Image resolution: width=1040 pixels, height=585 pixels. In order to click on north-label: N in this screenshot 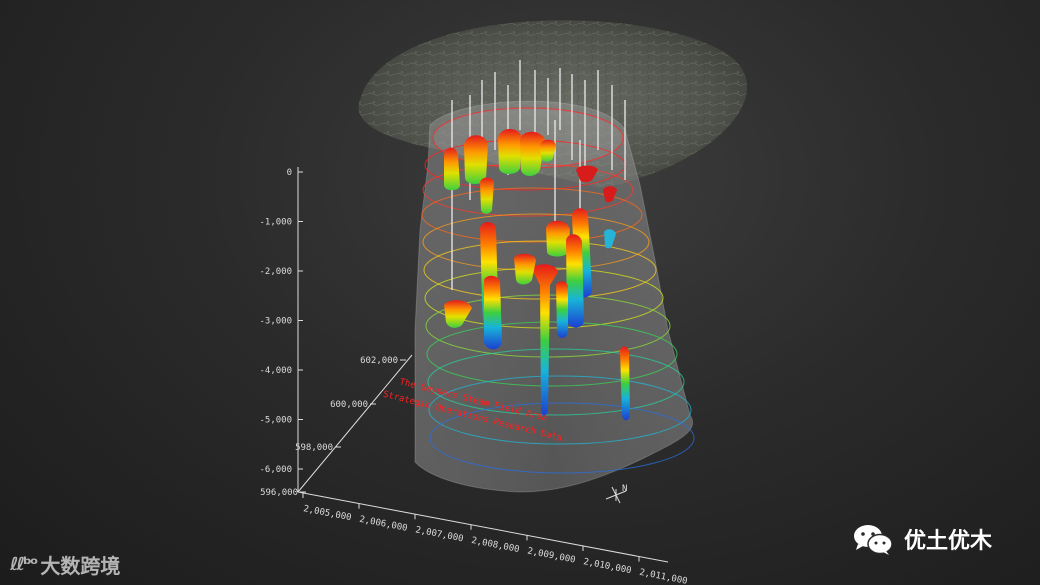, I will do `click(624, 489)`.